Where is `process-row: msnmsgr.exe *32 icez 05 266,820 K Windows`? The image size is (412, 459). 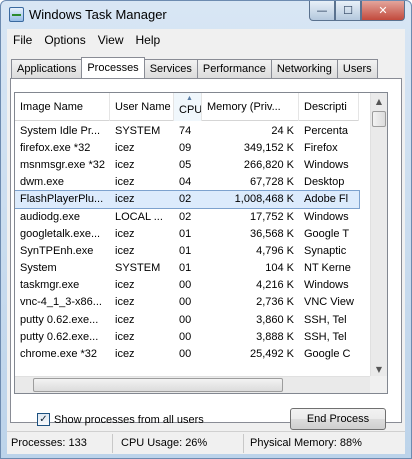
process-row: msnmsgr.exe *32 icez 05 266,820 K Windows is located at coordinates (187, 164).